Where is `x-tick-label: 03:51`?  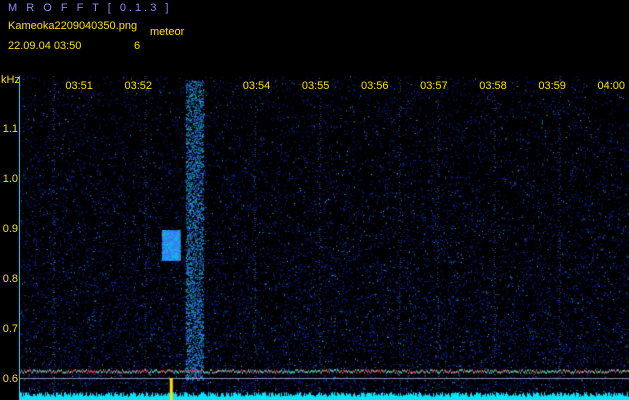
x-tick-label: 03:51 is located at coordinates (79, 86).